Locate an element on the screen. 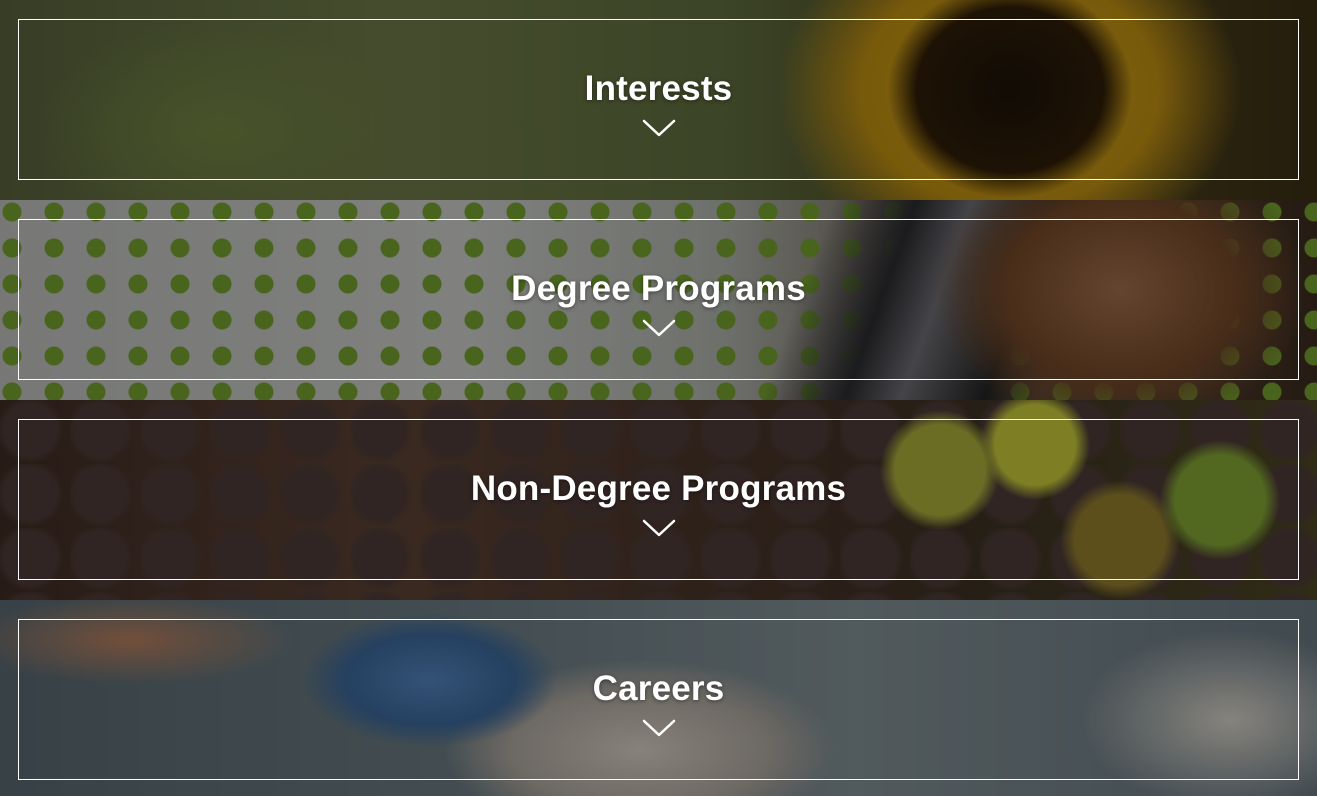 The image size is (1317, 796). interests-title: Interests is located at coordinates (658, 88).